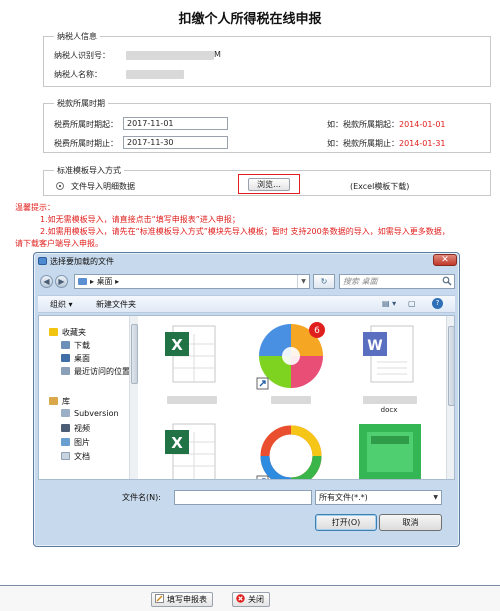 The width and height of the screenshot is (500, 611). Describe the element at coordinates (65, 442) in the screenshot. I see `picture-icon` at that location.